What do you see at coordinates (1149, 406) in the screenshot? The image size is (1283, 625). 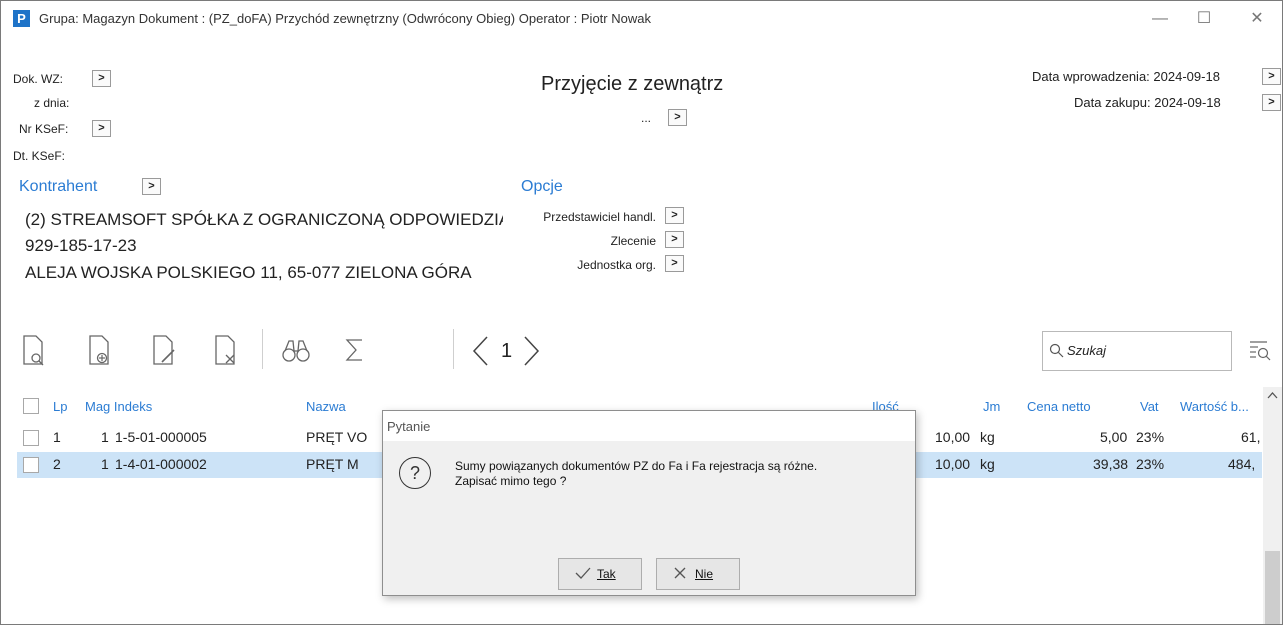 I see `column-vat: Vat` at bounding box center [1149, 406].